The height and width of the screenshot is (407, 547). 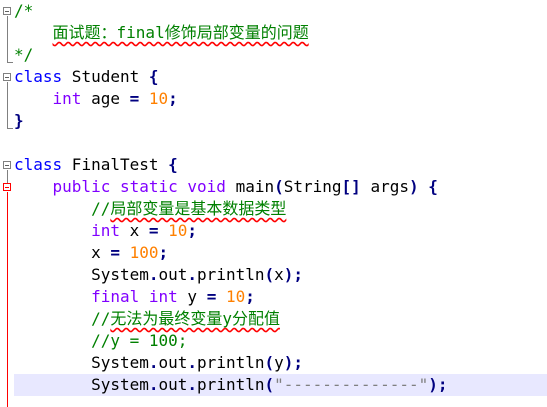 I want to click on code-line: //无法为最终变量y分配值, so click(x=280, y=319).